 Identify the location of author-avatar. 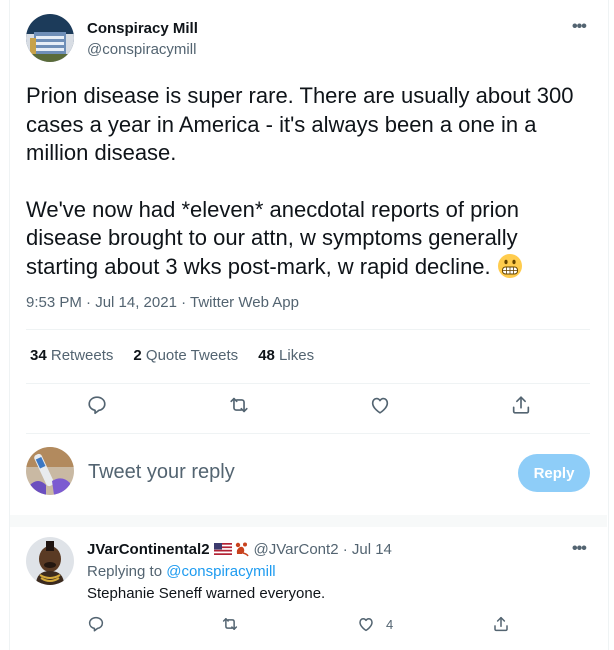
(50, 38).